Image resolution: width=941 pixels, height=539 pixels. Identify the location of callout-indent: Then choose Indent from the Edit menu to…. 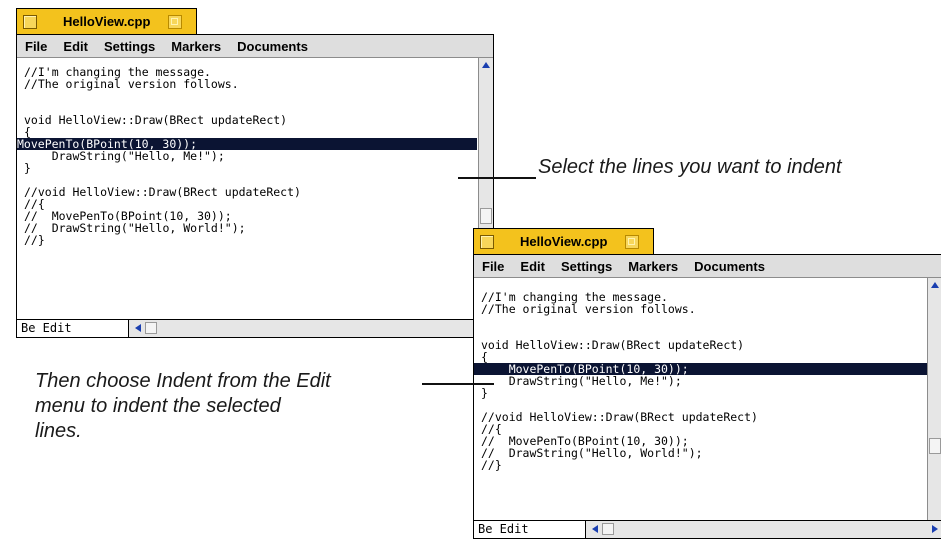
(183, 406).